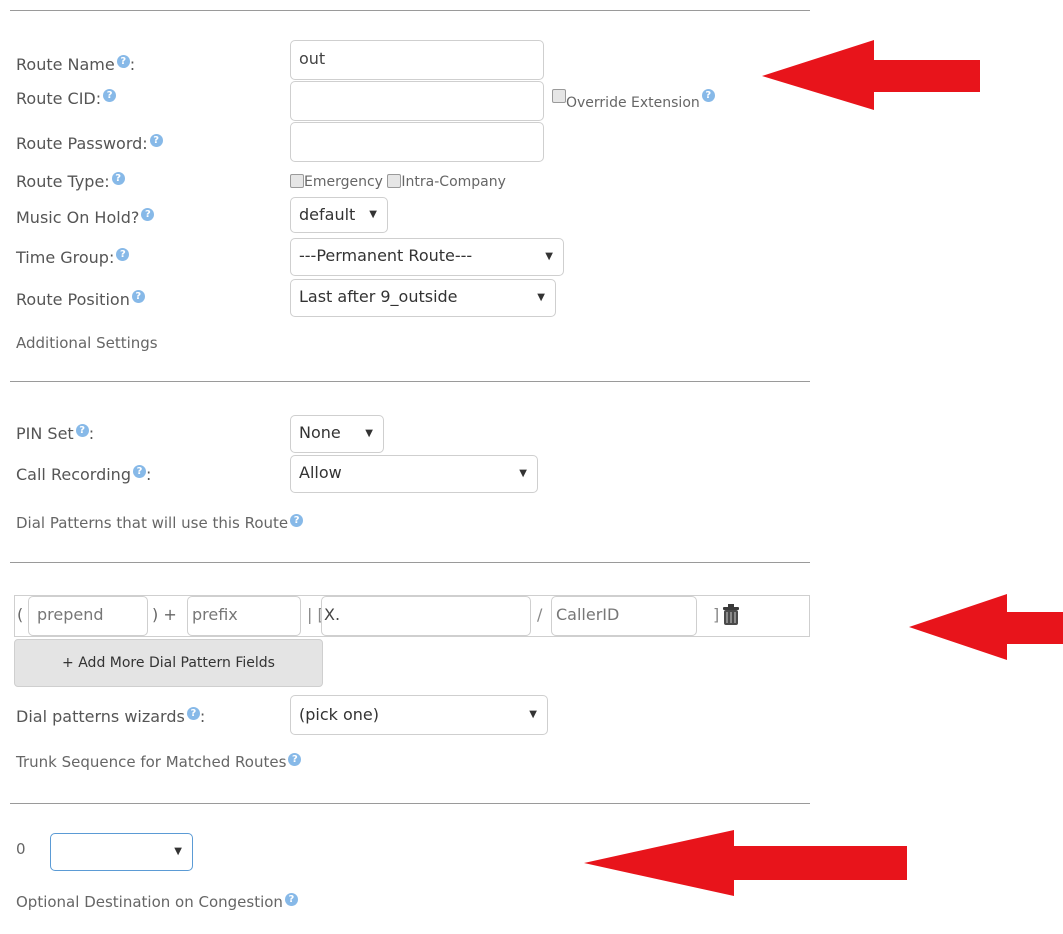  Describe the element at coordinates (337, 434) in the screenshot. I see `pin-set-select: None ▼` at that location.